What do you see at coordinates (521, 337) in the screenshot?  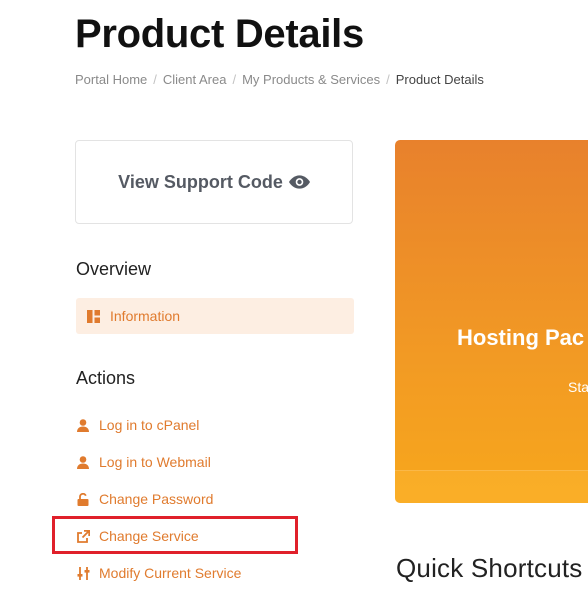 I see `hero-product-title: Hosting Pac` at bounding box center [521, 337].